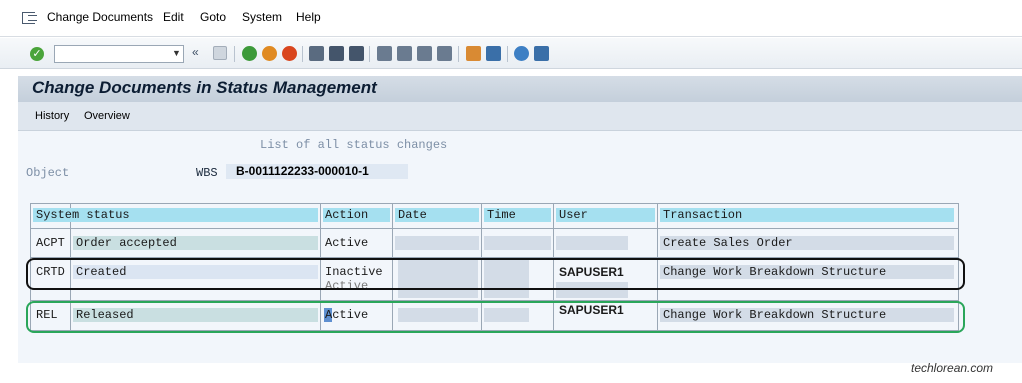  I want to click on menu-bar, so click(511, 18).